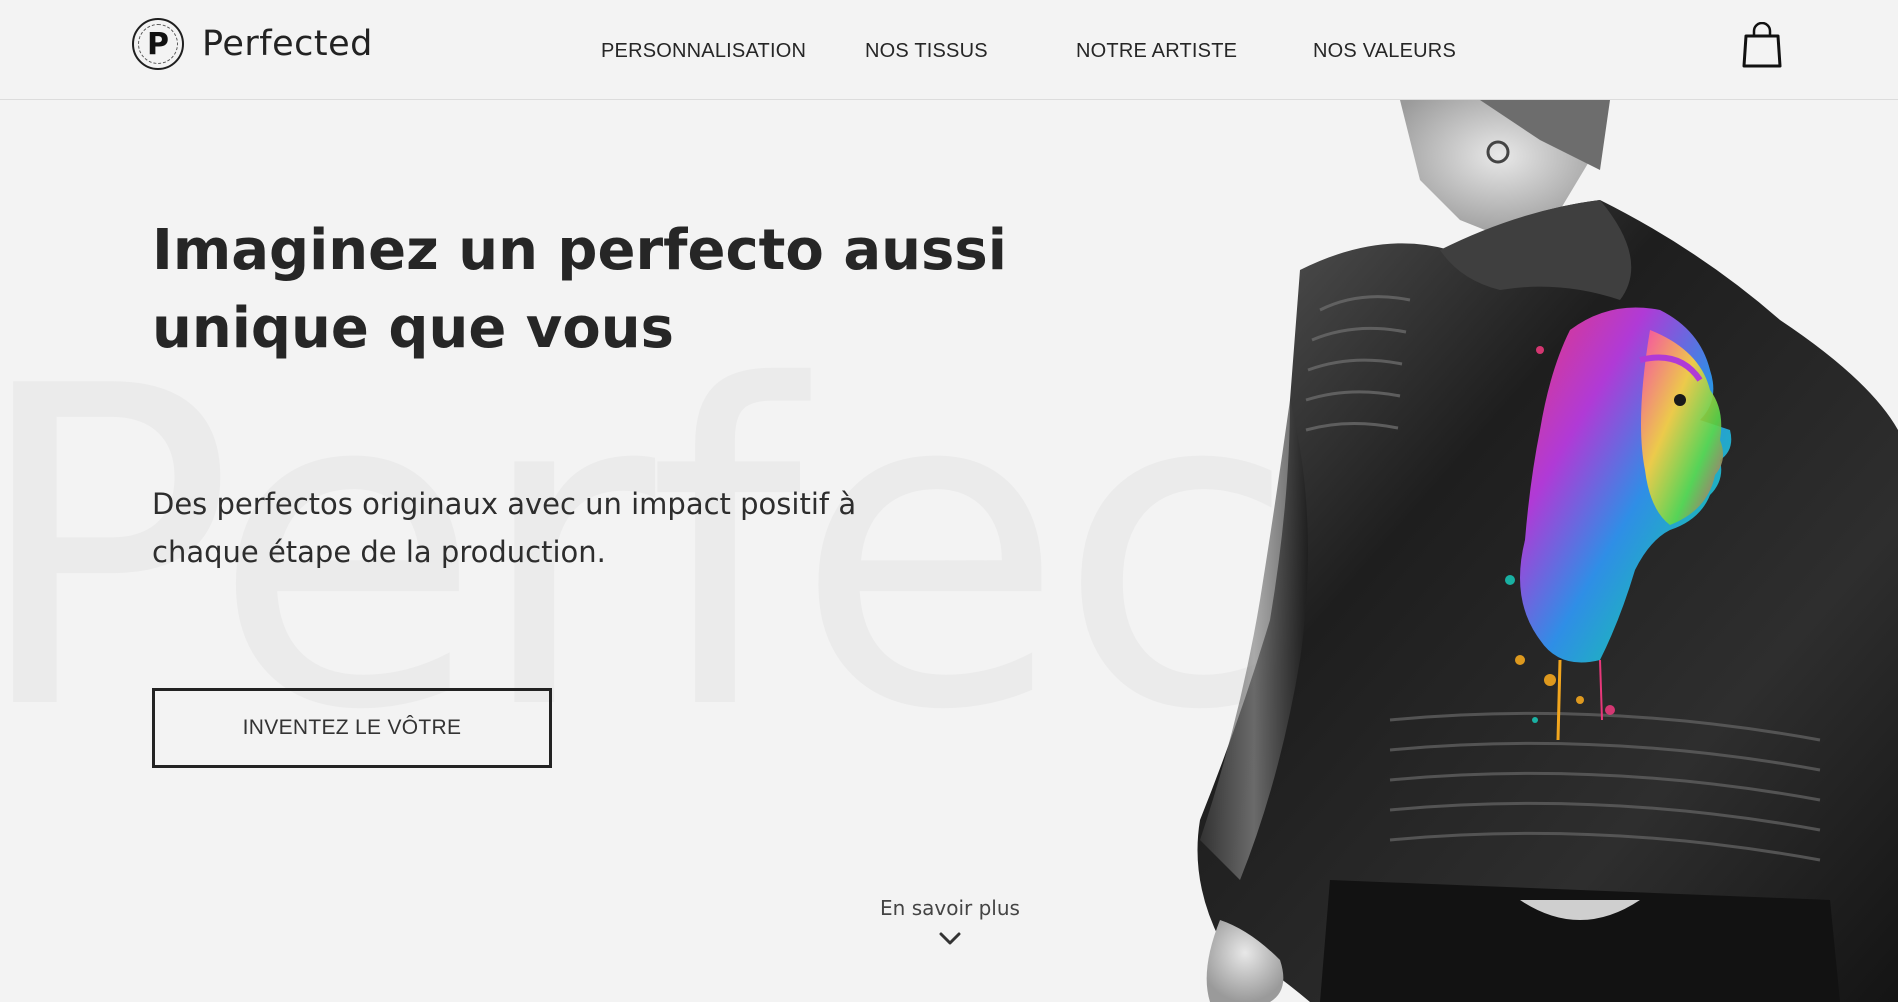 The width and height of the screenshot is (1898, 1002). I want to click on logo-letter: P, so click(158, 44).